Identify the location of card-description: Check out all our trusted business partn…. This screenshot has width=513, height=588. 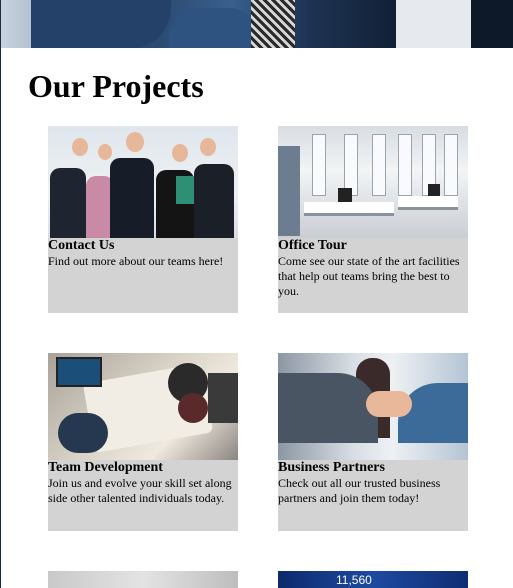
(359, 490).